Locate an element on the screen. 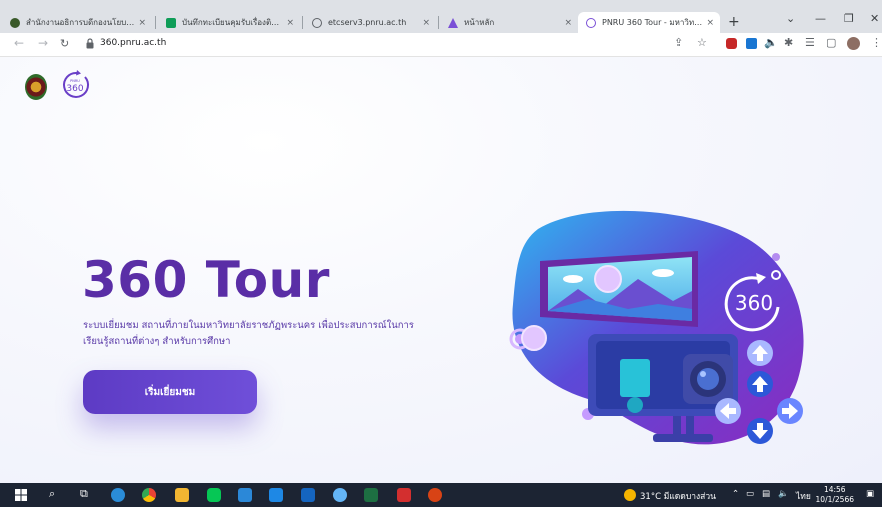  university-seal-logo is located at coordinates (36, 87).